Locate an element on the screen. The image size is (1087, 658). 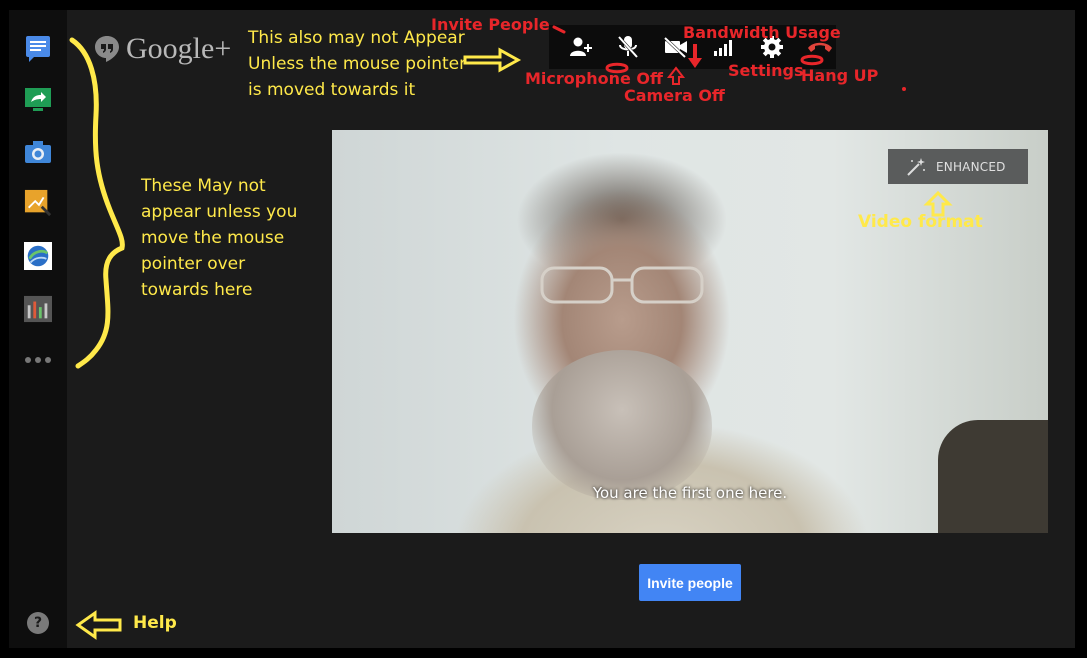
google-earth-icon is located at coordinates (38, 256).